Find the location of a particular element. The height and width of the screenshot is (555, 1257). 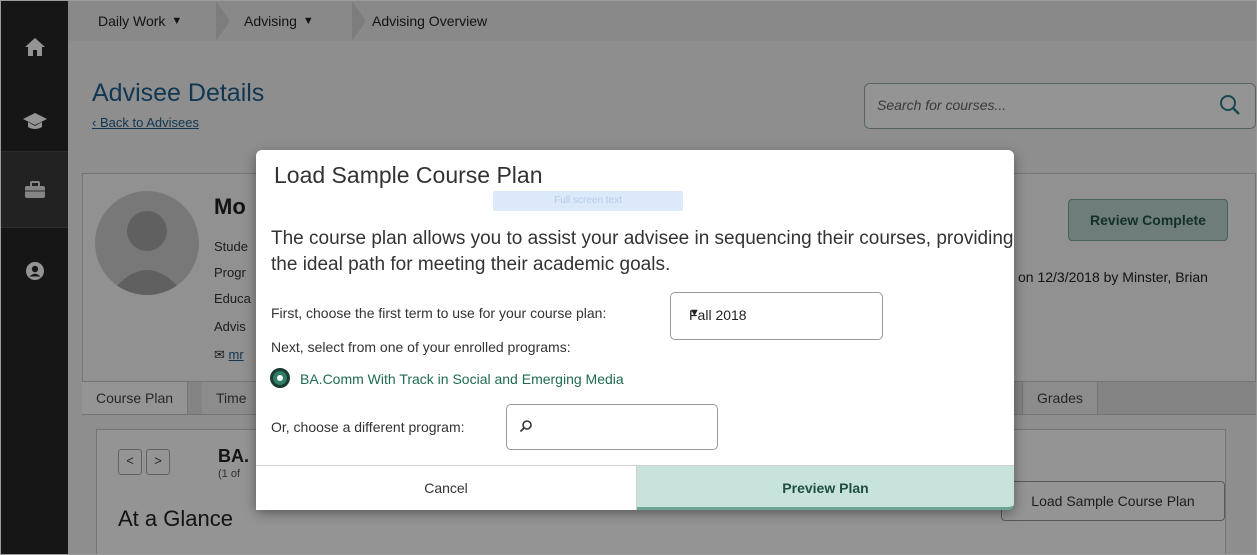

dialog-footer: Cancel Preview Plan is located at coordinates (635, 487).